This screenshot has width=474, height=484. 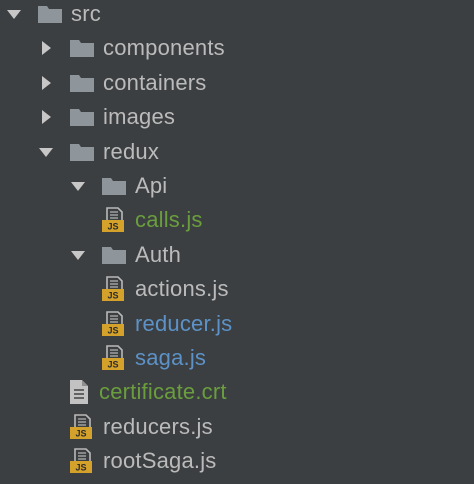 What do you see at coordinates (237, 48) in the screenshot?
I see `tree-folder-row: components` at bounding box center [237, 48].